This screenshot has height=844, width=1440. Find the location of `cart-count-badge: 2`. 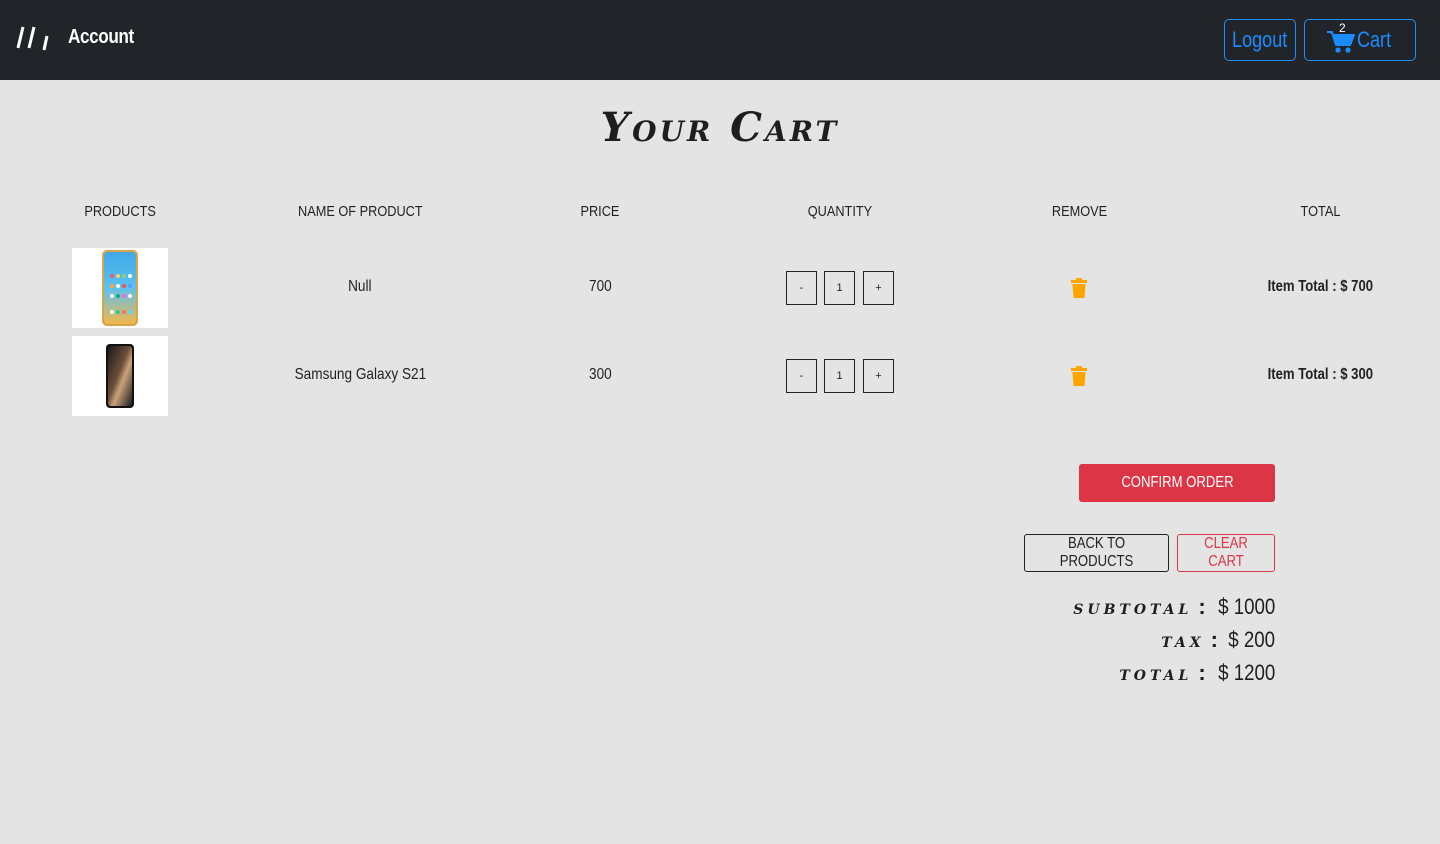

cart-count-badge: 2 is located at coordinates (1342, 28).